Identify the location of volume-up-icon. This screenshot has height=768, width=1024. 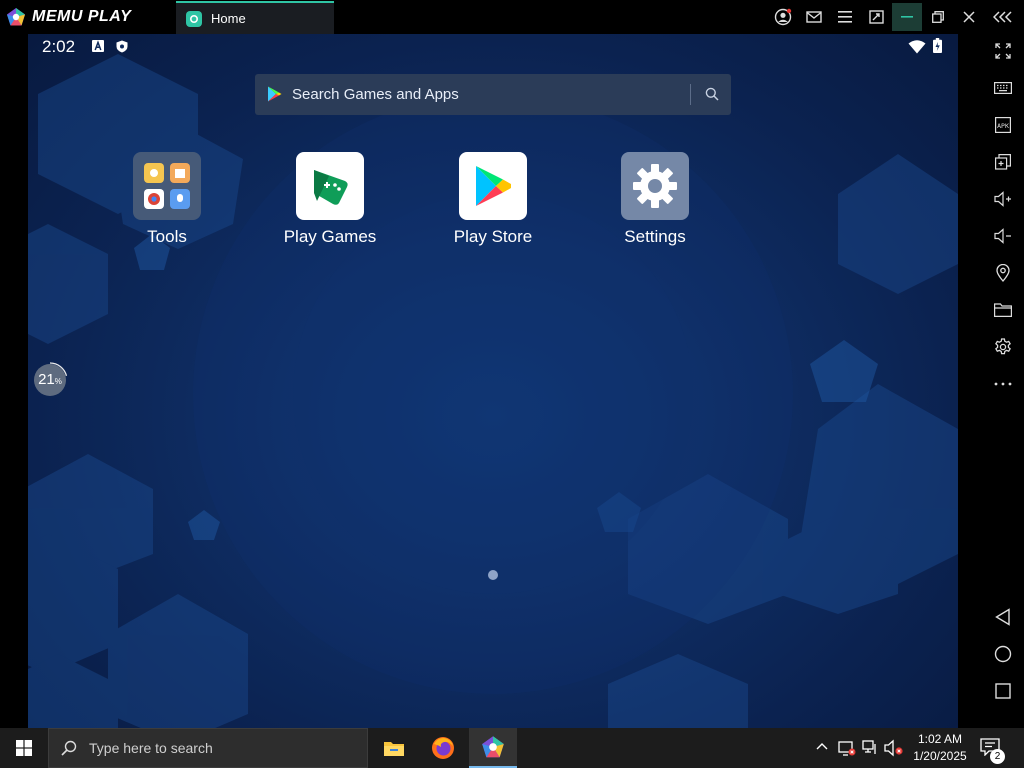
(1002, 199).